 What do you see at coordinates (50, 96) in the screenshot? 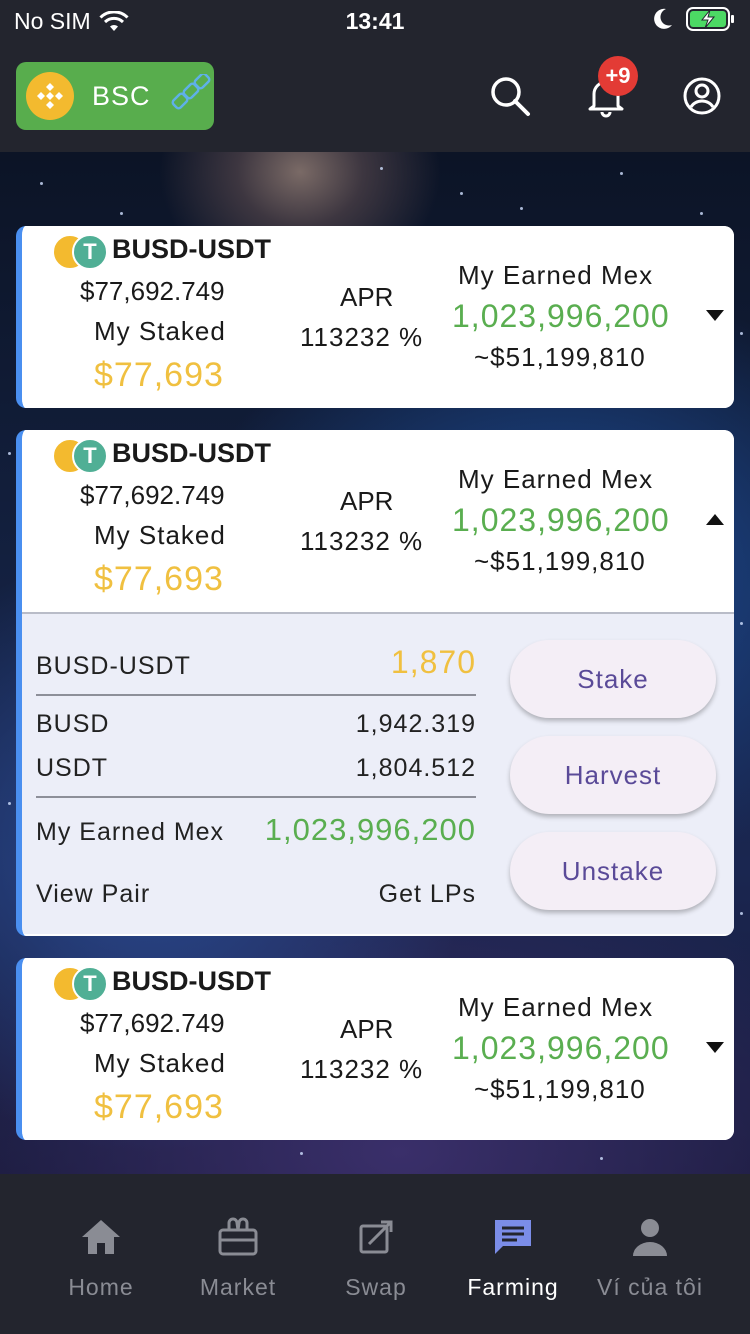
I see `bnb-logo-icon` at bounding box center [50, 96].